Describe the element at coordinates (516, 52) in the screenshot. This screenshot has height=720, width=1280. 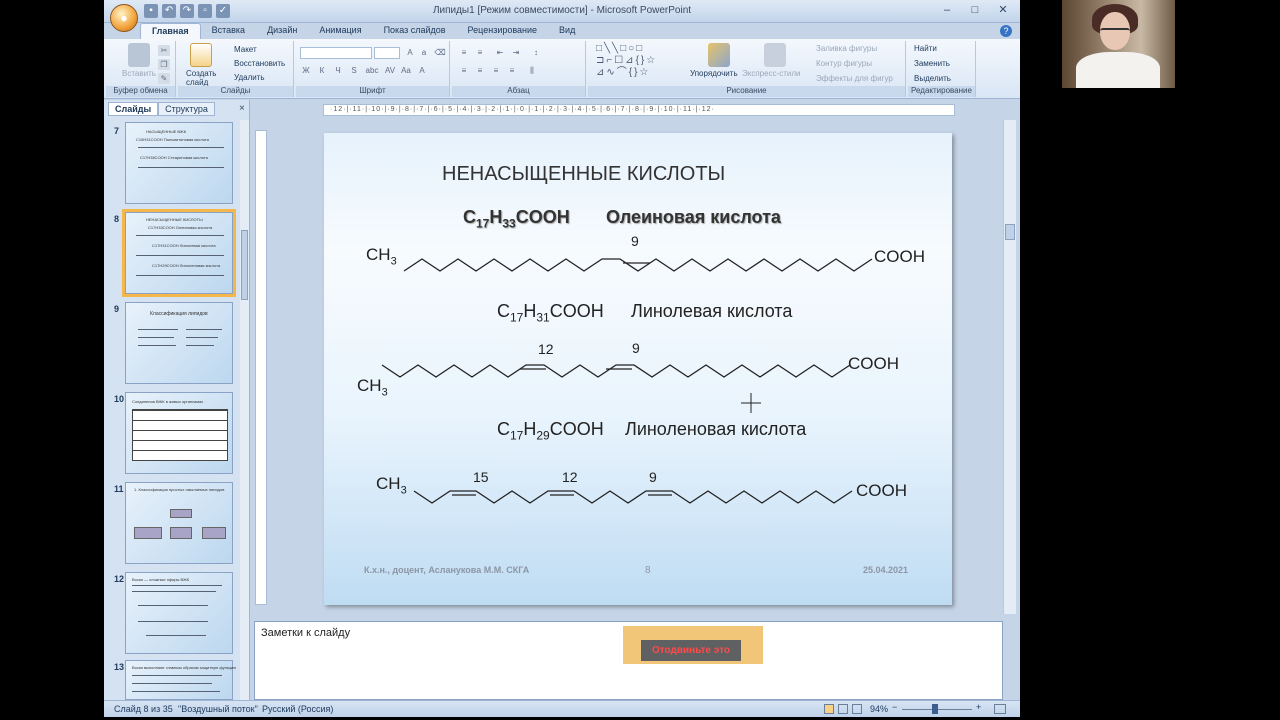
I see `increase-indent-icon: ⇥` at that location.